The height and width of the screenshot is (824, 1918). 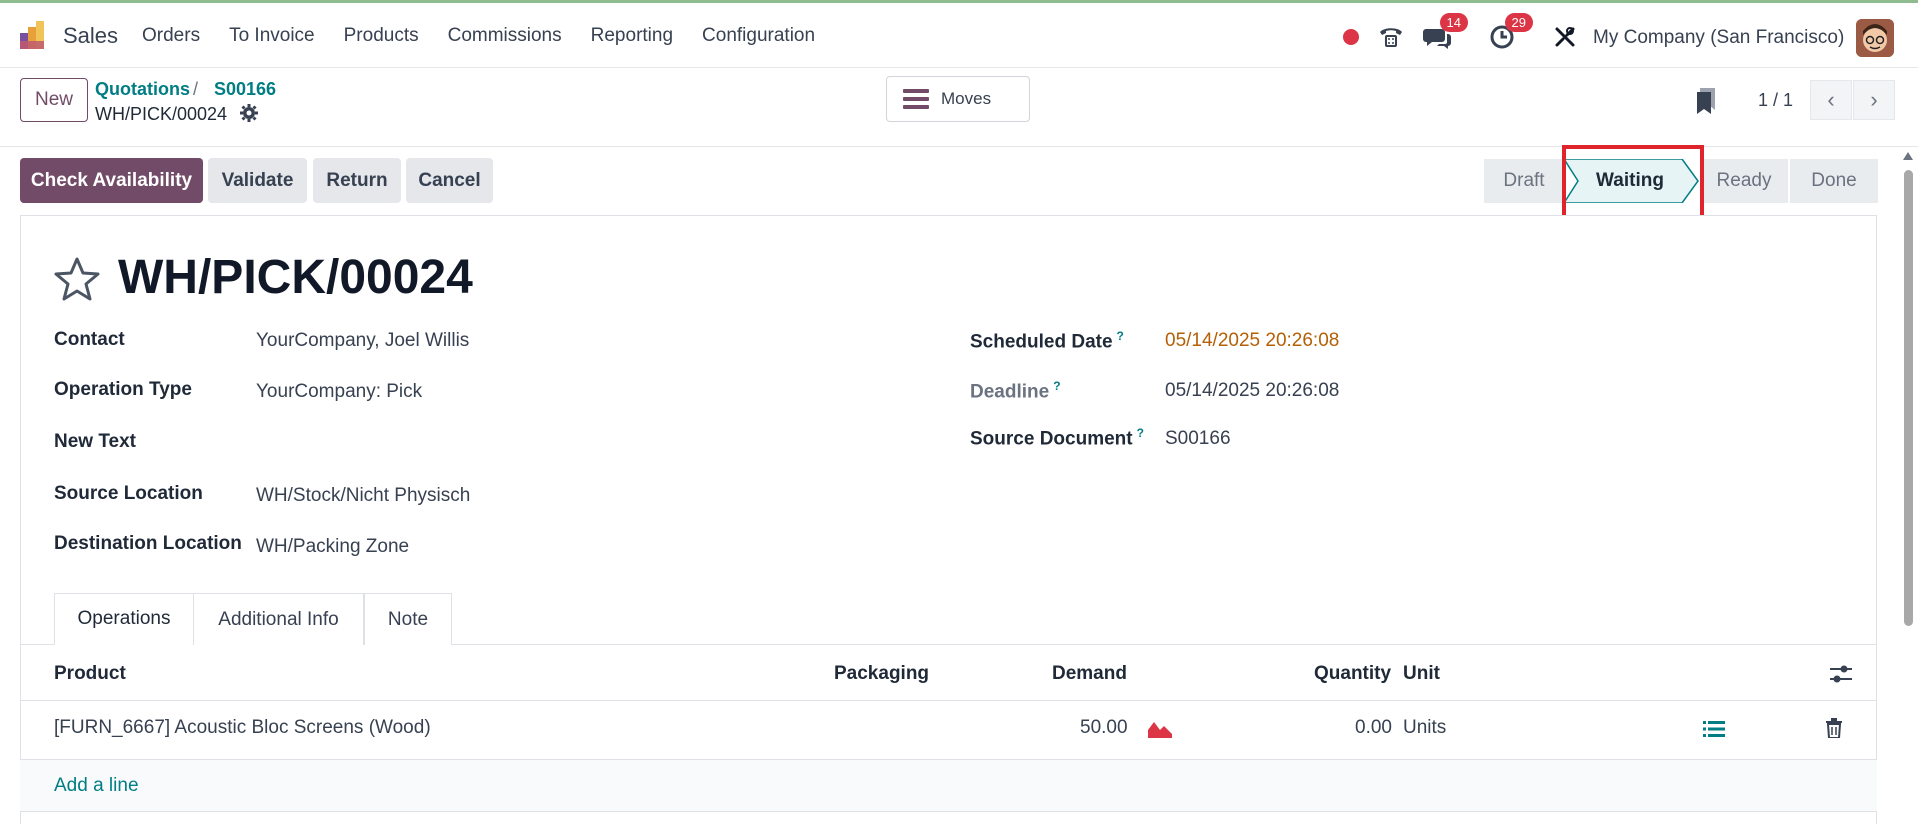 I want to click on new-text-label: New Text, so click(x=95, y=441).